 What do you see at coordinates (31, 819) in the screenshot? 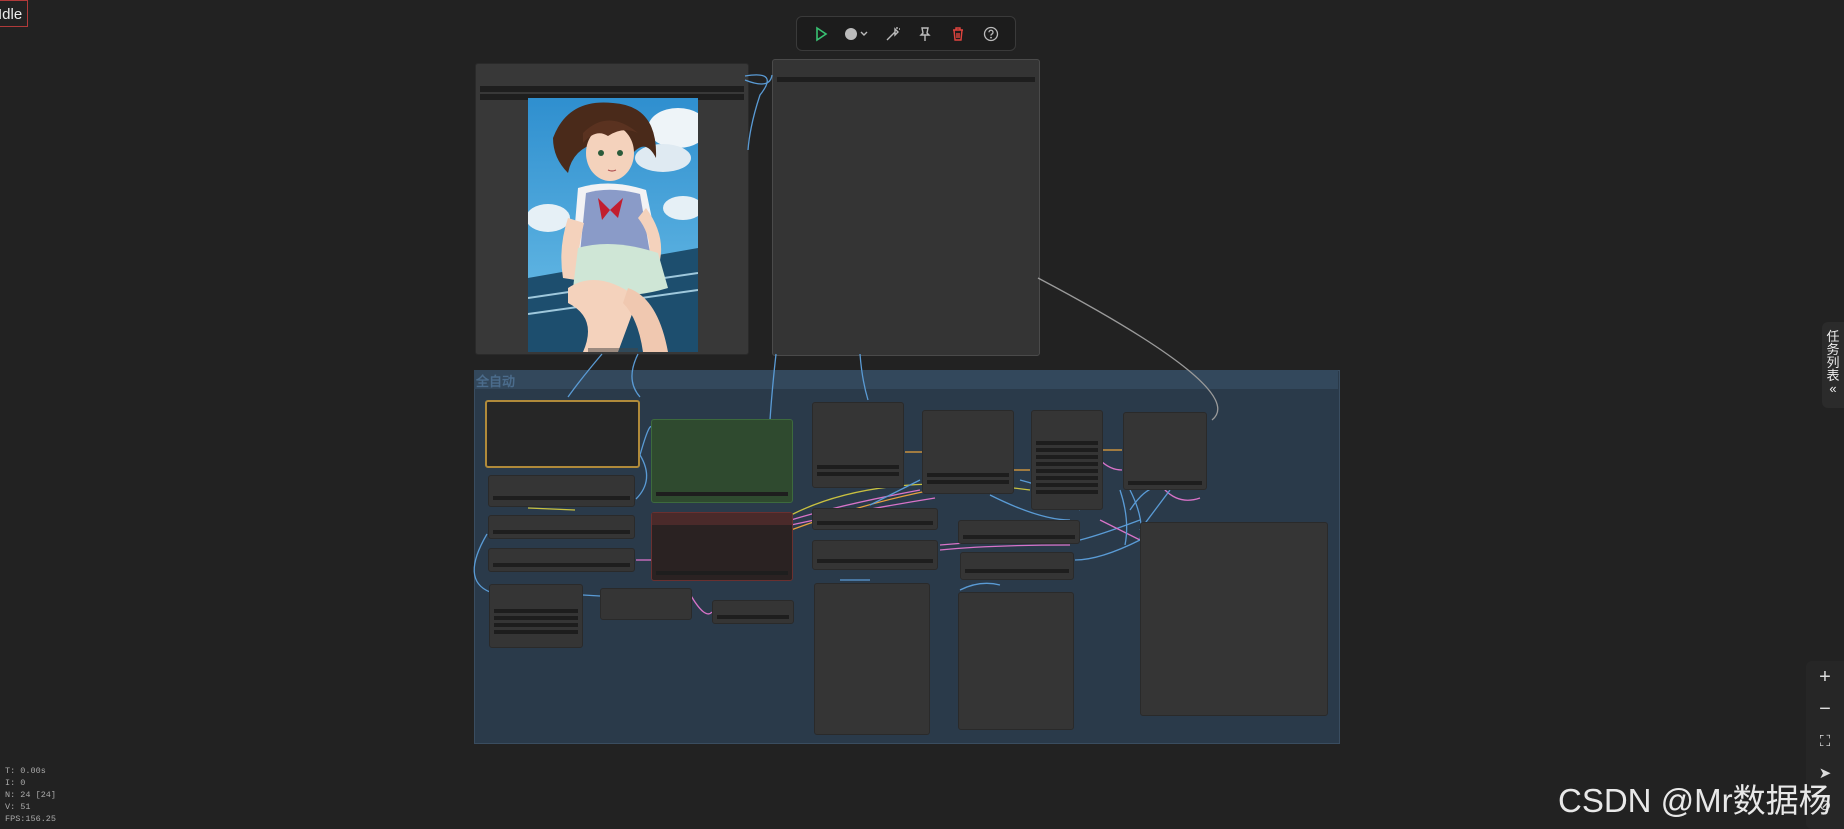
I see `stat-fps: FPS:156.25` at bounding box center [31, 819].